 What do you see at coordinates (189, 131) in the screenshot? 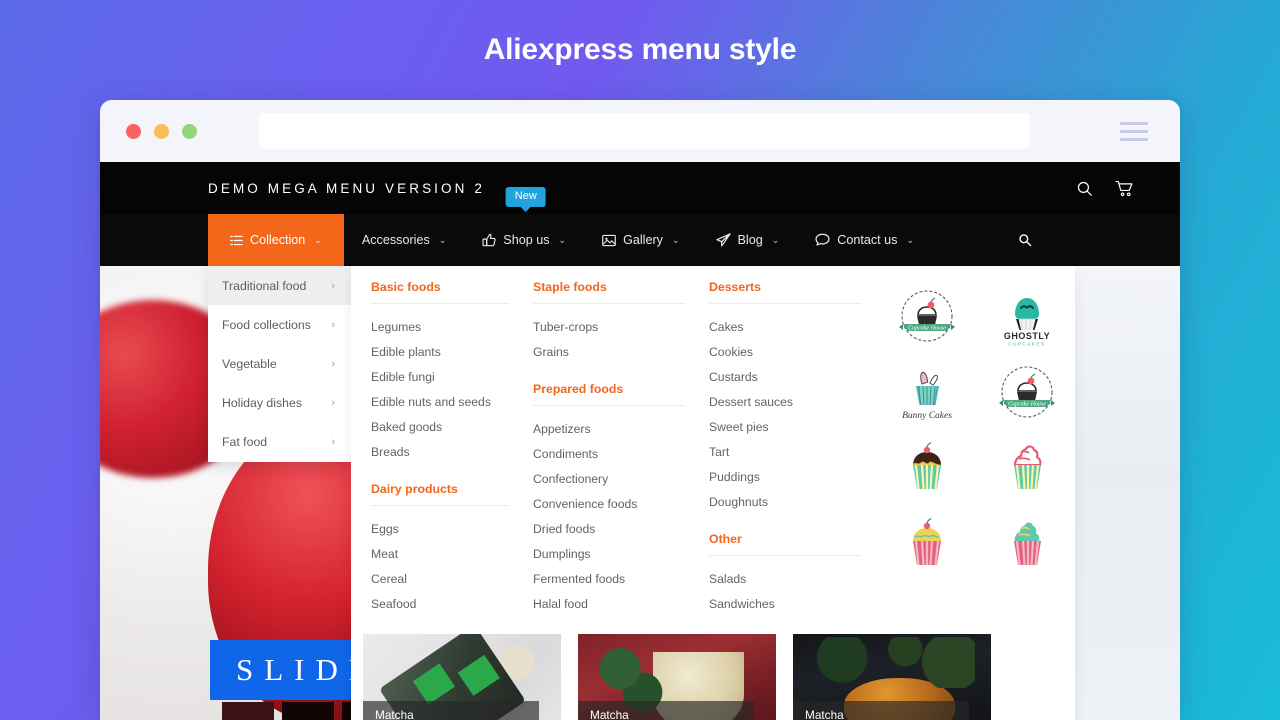
I see `maximize-dot` at bounding box center [189, 131].